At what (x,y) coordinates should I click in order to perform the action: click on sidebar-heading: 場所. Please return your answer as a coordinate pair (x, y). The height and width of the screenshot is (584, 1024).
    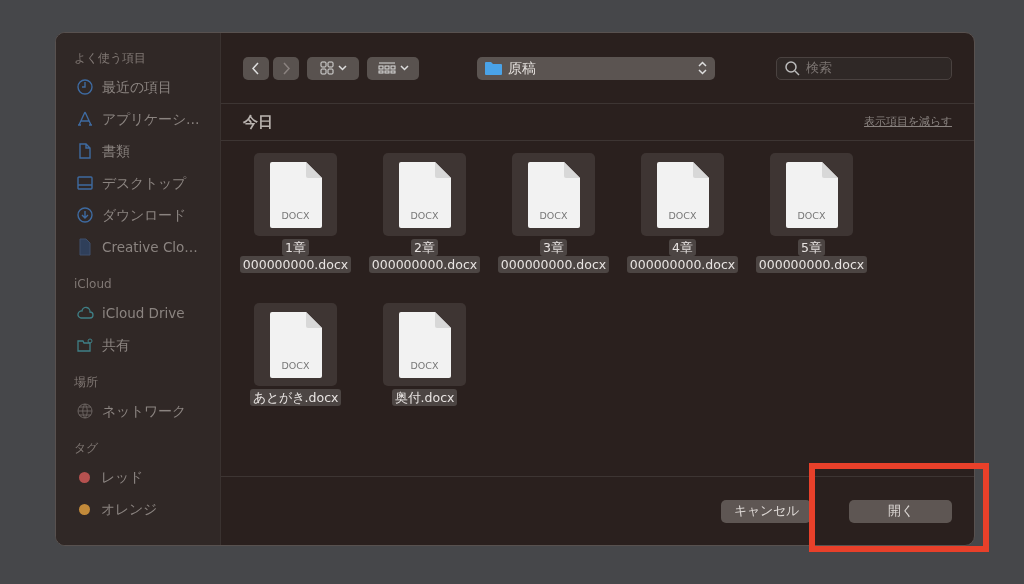
    Looking at the image, I should click on (86, 382).